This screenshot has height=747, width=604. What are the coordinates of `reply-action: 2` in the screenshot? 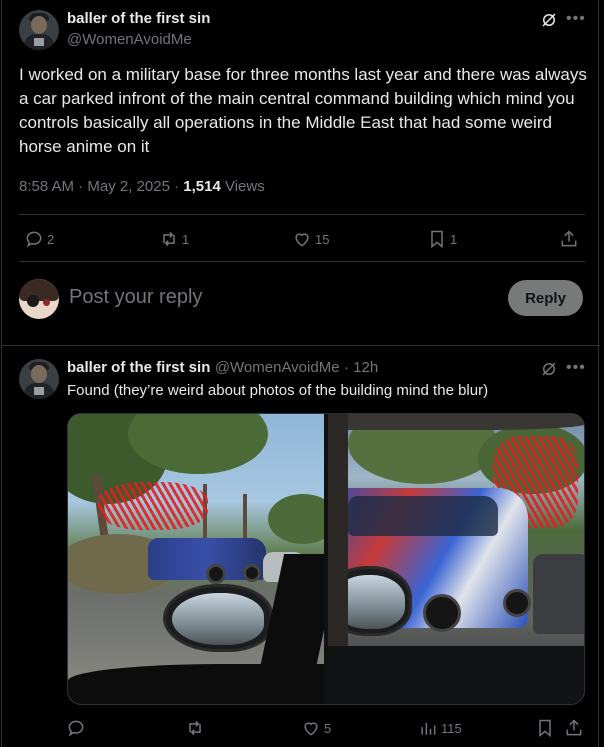 It's located at (39, 239).